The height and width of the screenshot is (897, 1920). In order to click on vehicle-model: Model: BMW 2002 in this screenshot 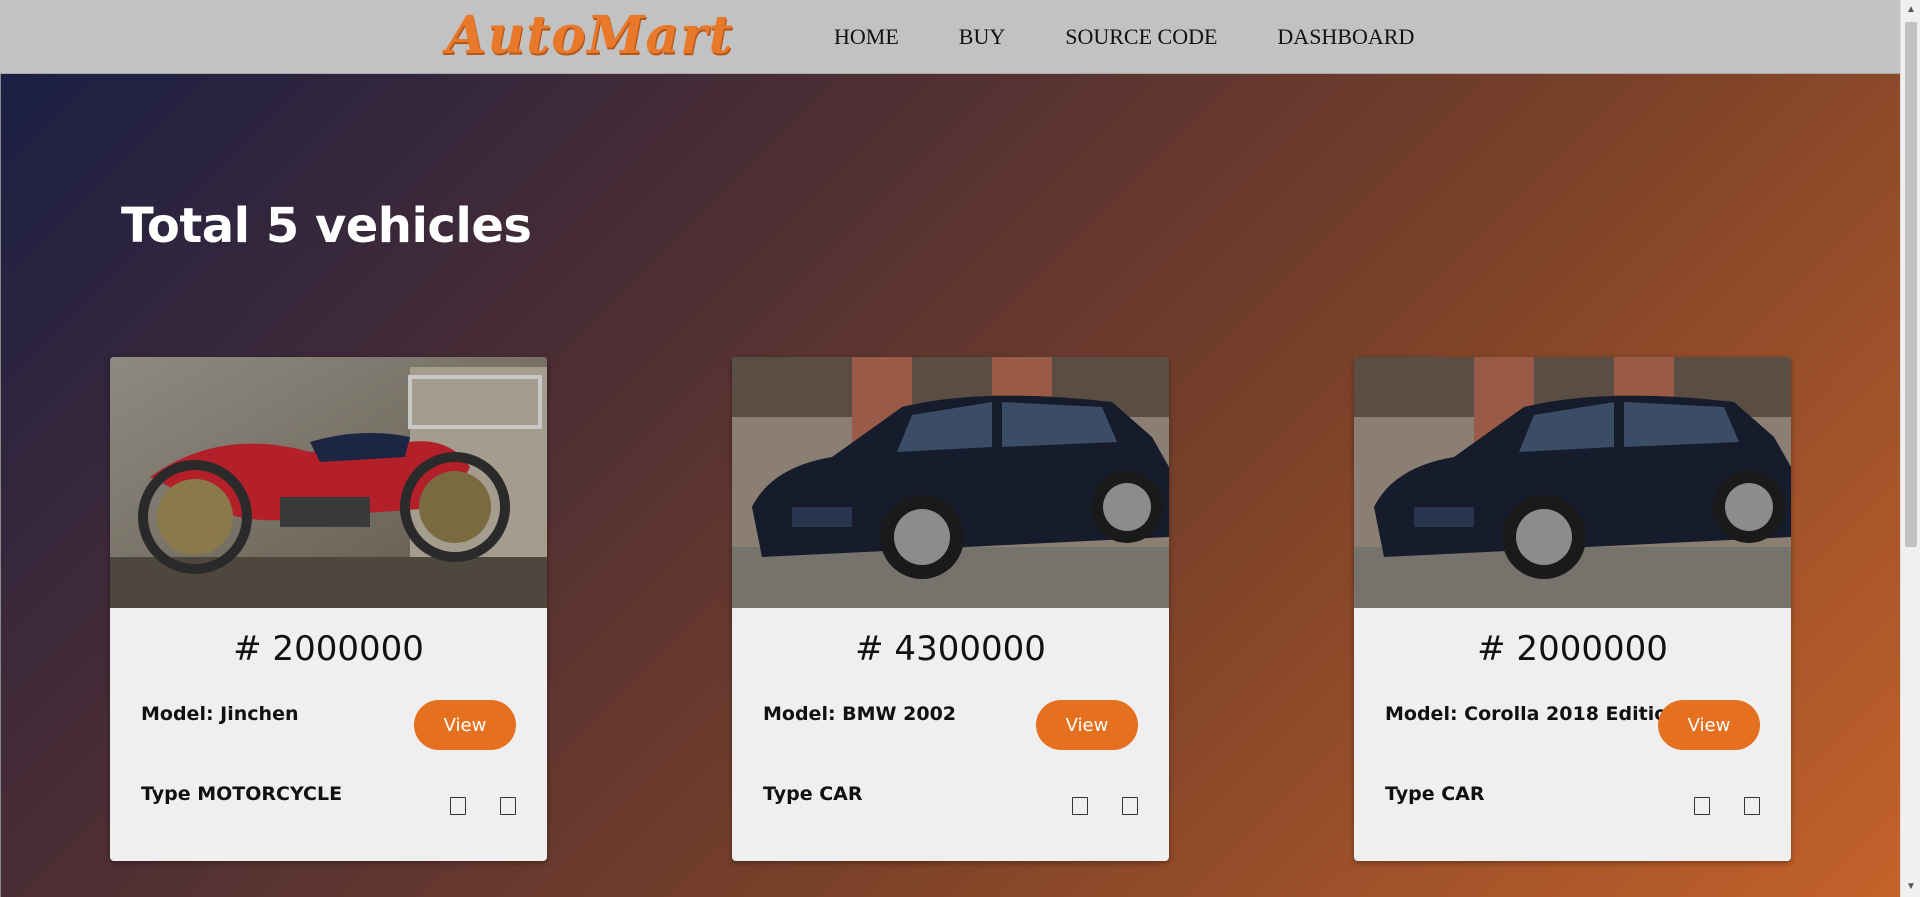, I will do `click(860, 714)`.